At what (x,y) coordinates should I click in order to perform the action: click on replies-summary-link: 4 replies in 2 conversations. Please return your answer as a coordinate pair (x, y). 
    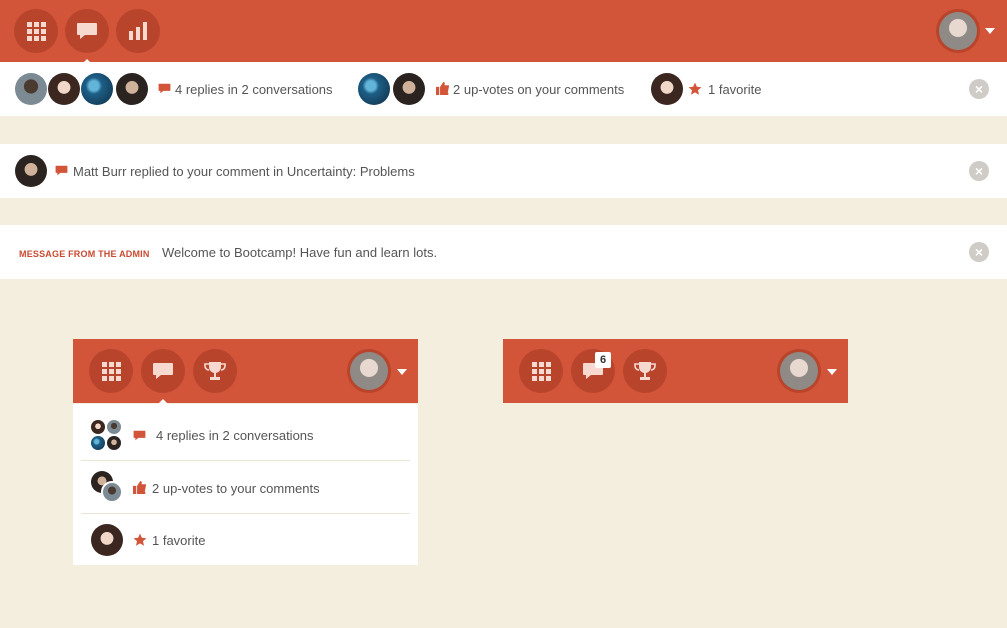
    Looking at the image, I should click on (254, 89).